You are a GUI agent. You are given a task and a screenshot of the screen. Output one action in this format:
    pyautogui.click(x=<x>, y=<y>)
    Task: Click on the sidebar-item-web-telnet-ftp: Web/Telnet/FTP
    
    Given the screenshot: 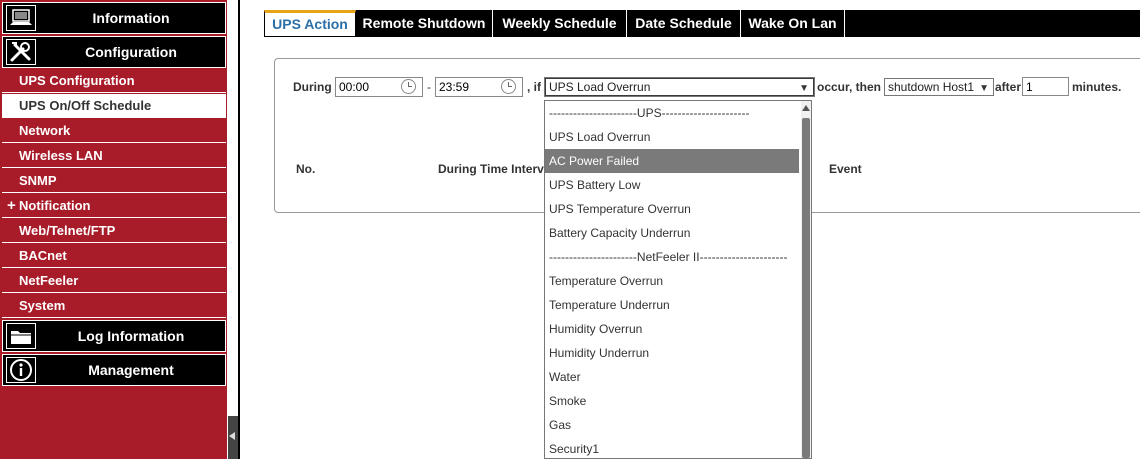 What is the action you would take?
    pyautogui.click(x=114, y=231)
    